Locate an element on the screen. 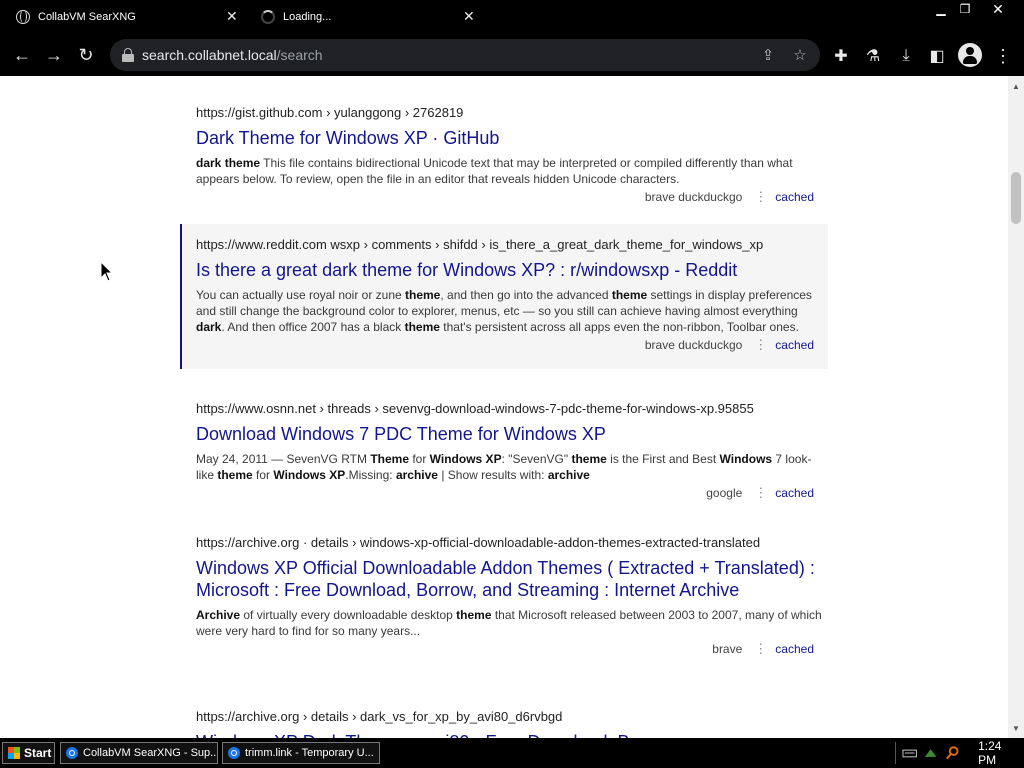 Image resolution: width=1024 pixels, height=768 pixels. globe-icon is located at coordinates (23, 17).